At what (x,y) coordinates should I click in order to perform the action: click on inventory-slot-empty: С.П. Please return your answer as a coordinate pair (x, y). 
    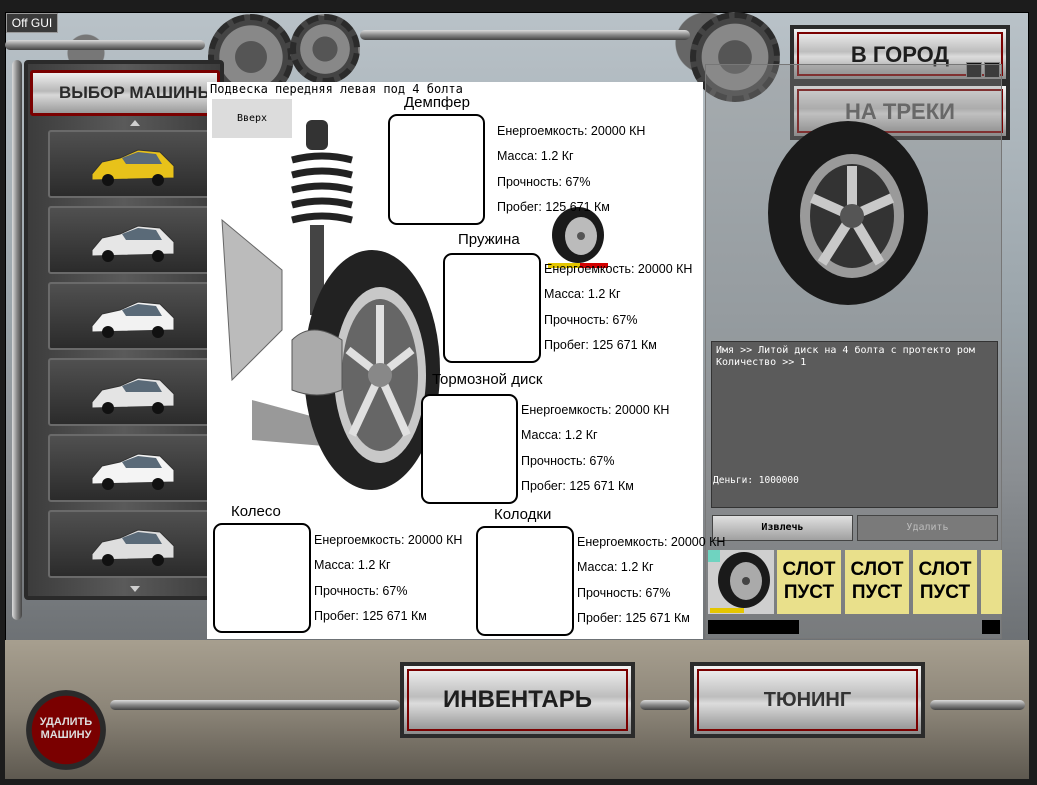
    Looking at the image, I should click on (991, 582).